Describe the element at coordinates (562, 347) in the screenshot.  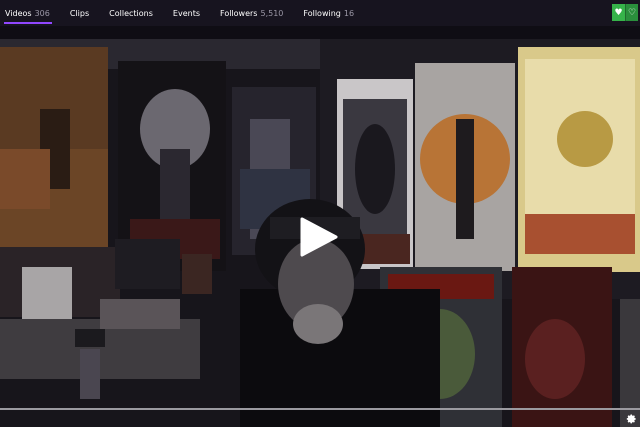
I see `poster-bottom-right` at that location.